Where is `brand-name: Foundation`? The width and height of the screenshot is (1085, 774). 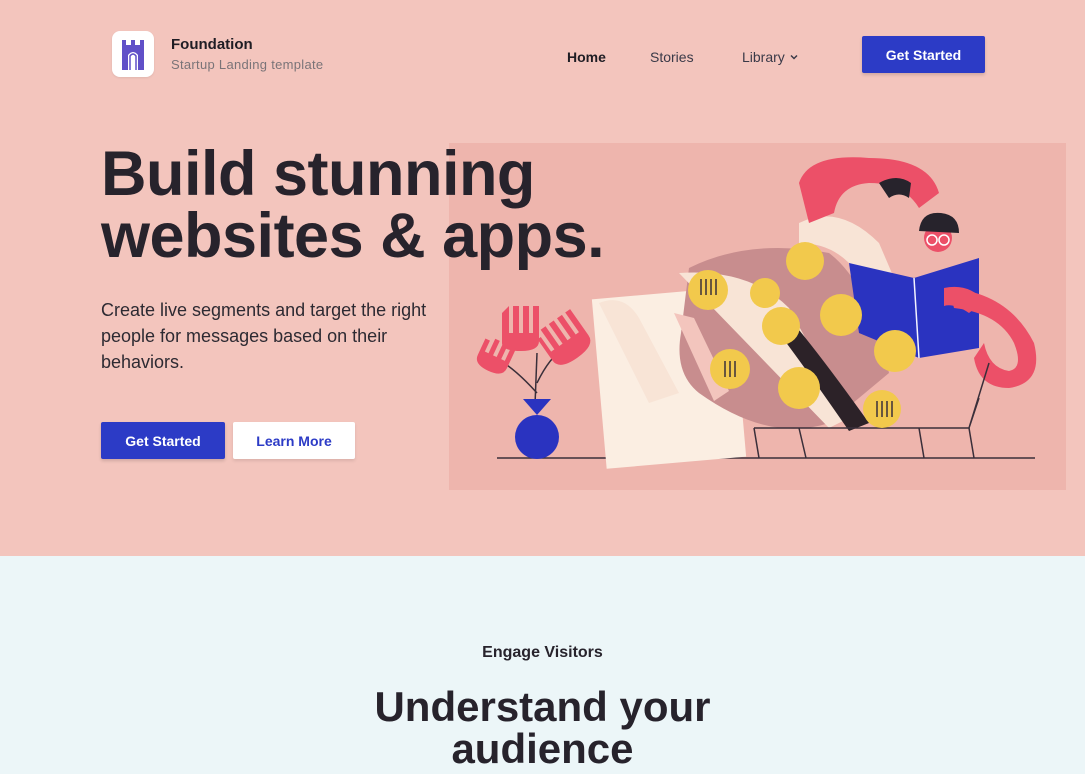 brand-name: Foundation is located at coordinates (212, 44).